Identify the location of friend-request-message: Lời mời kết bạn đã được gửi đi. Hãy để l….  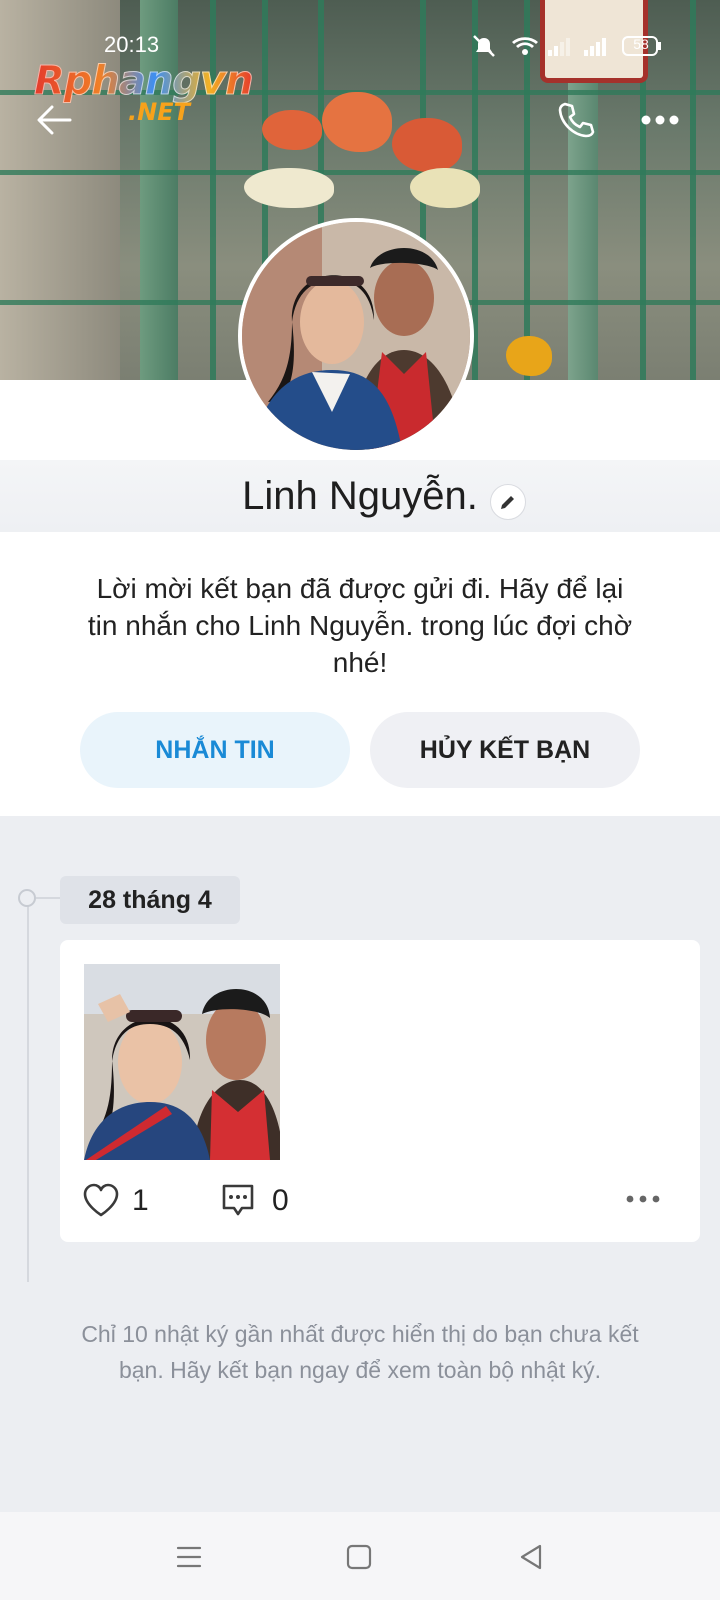
(360, 625).